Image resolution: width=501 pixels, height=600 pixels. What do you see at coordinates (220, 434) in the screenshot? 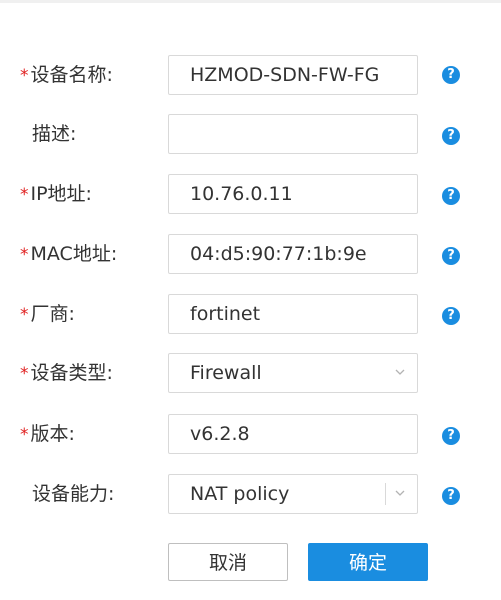
I see `version-value: v6.2.8` at bounding box center [220, 434].